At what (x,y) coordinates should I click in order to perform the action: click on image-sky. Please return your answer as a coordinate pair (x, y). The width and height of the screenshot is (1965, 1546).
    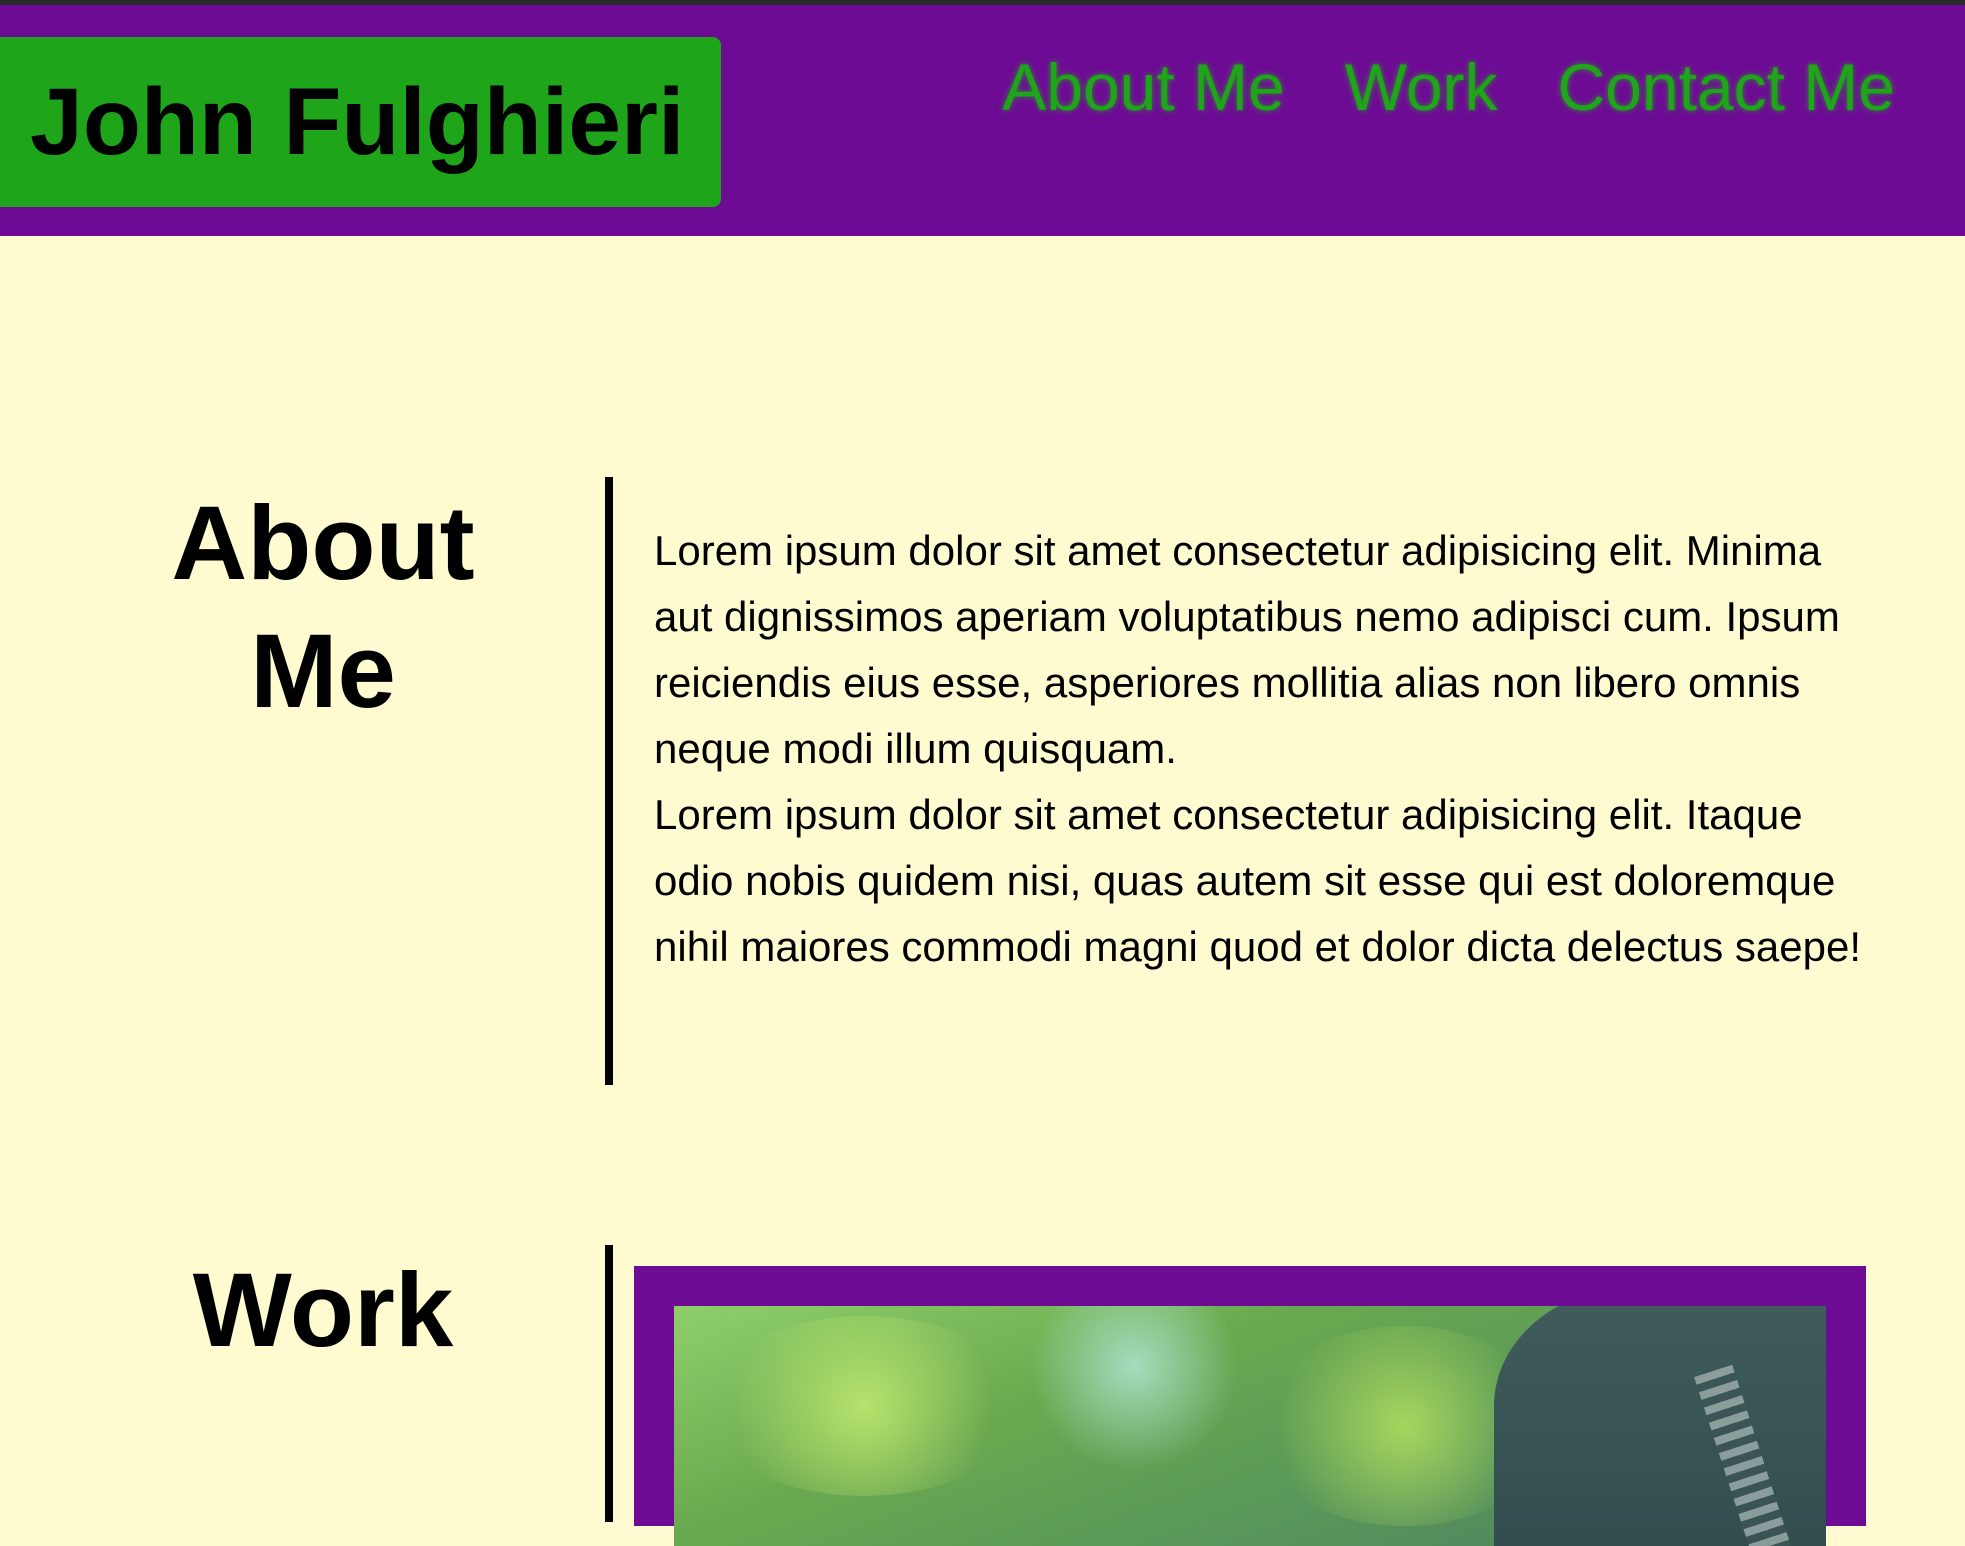
    Looking at the image, I should click on (1134, 1386).